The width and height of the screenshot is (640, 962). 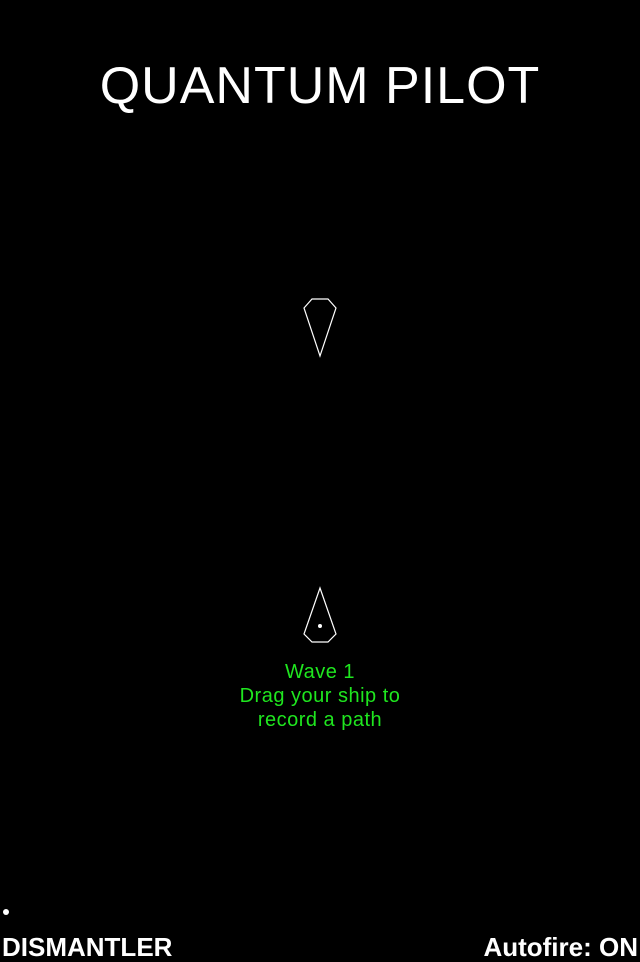 I want to click on wave-message: Wave 1 Drag your ship to record a path, so click(x=320, y=696).